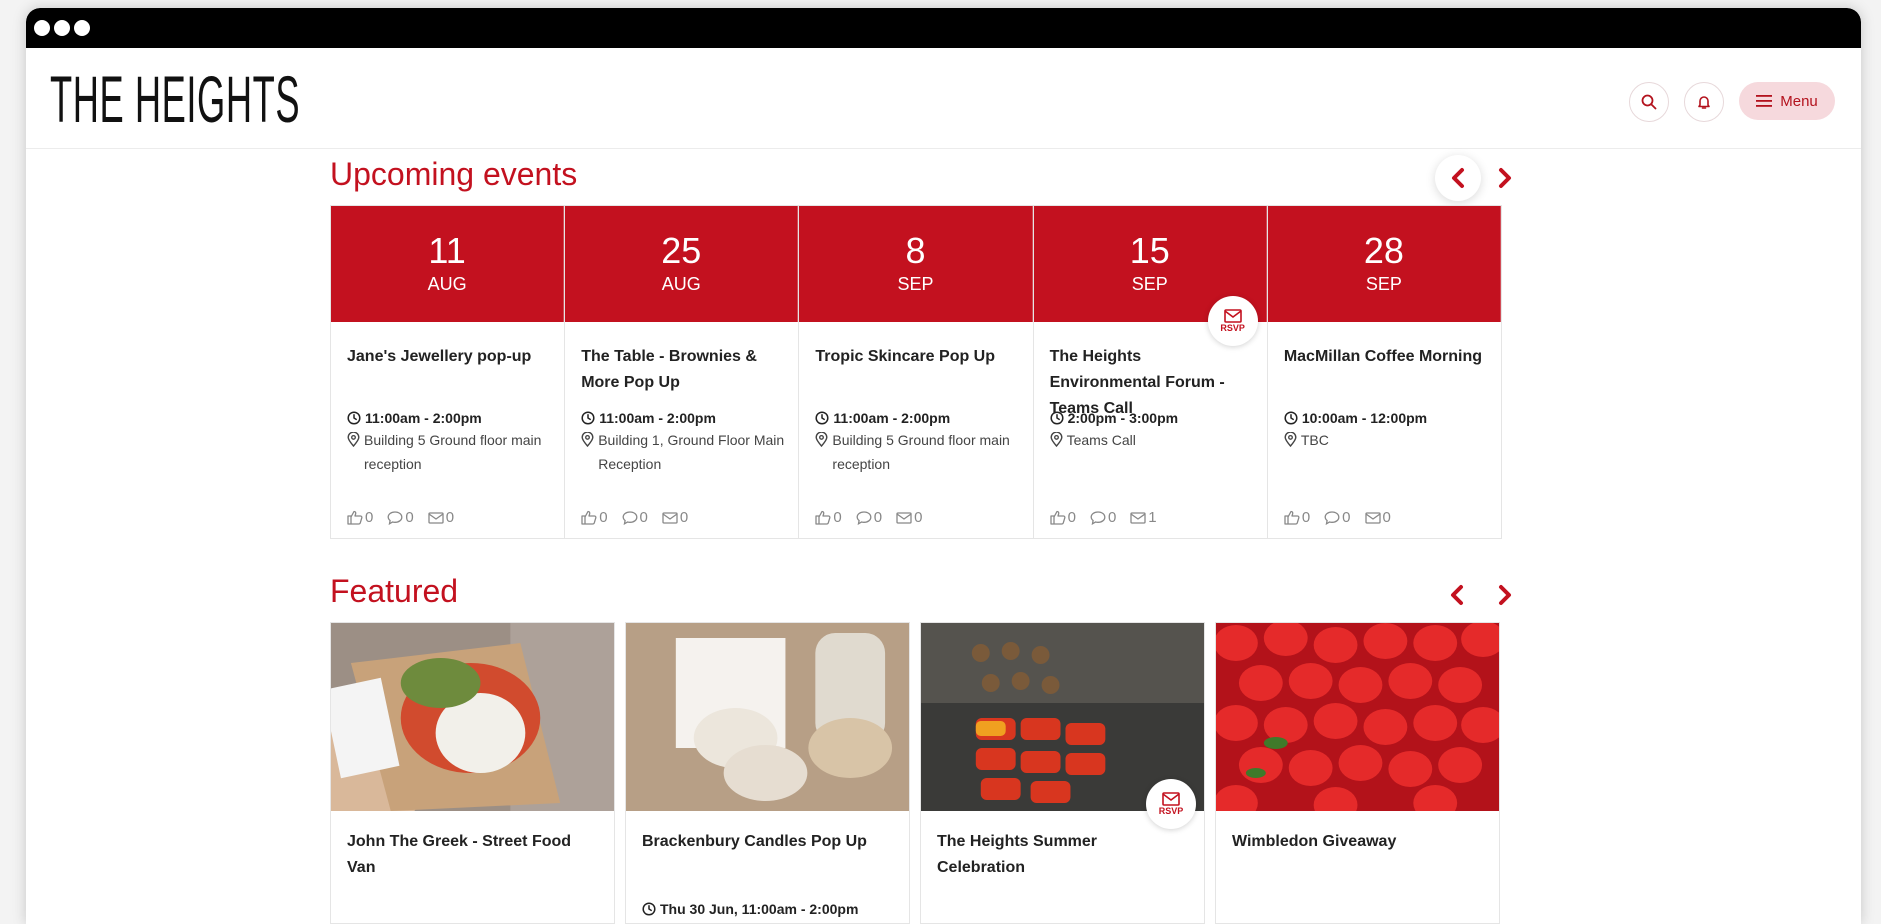 This screenshot has height=924, width=1881. Describe the element at coordinates (448, 264) in the screenshot. I see `event-date: 11 AUG` at that location.